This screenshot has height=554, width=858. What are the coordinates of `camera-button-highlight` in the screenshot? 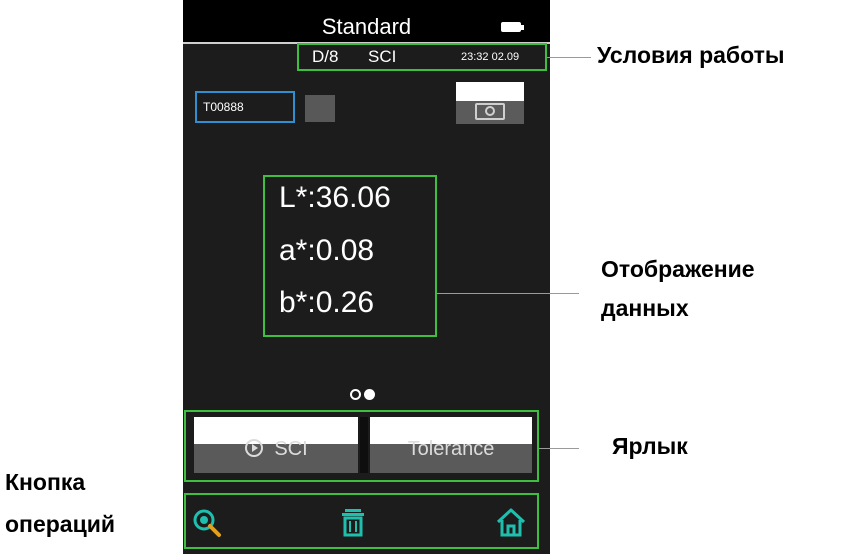 It's located at (490, 91).